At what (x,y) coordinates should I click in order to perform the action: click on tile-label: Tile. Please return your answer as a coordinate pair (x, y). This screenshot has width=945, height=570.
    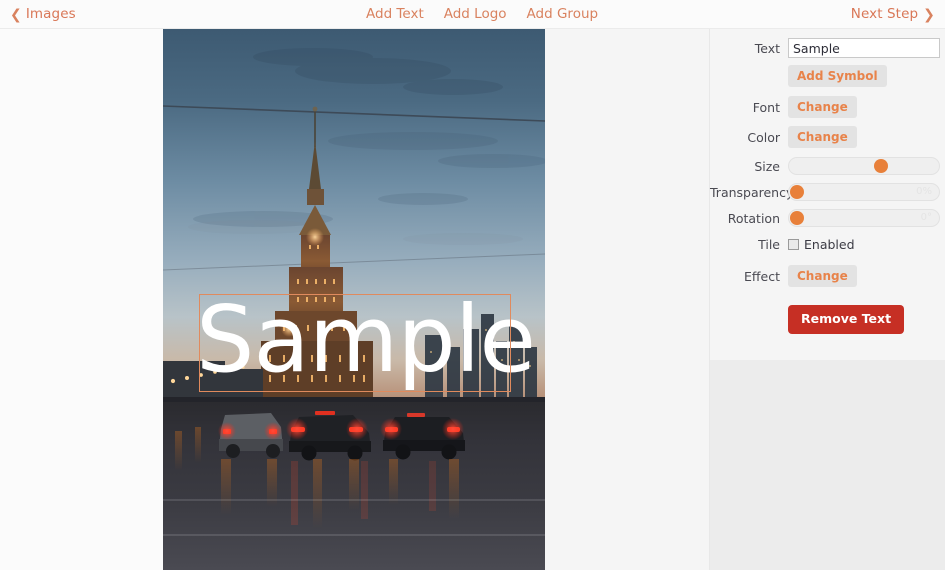
    Looking at the image, I should click on (769, 244).